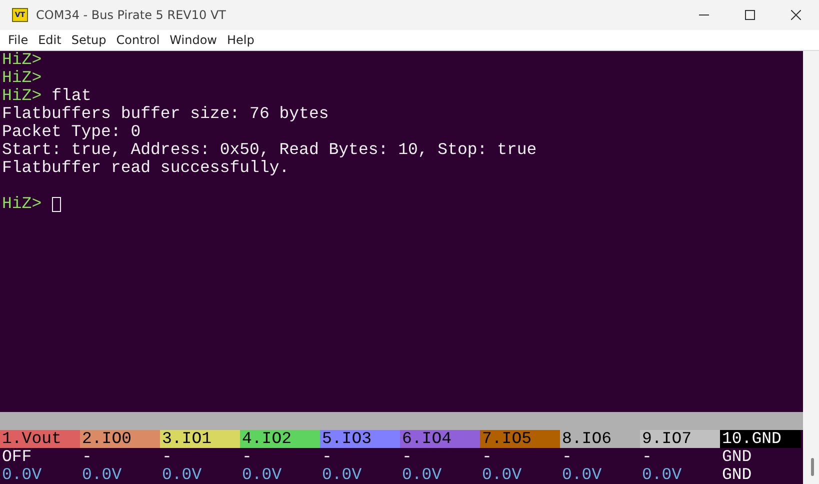 Image resolution: width=819 pixels, height=484 pixels. What do you see at coordinates (360, 439) in the screenshot?
I see `pin-label: 5.IO3` at bounding box center [360, 439].